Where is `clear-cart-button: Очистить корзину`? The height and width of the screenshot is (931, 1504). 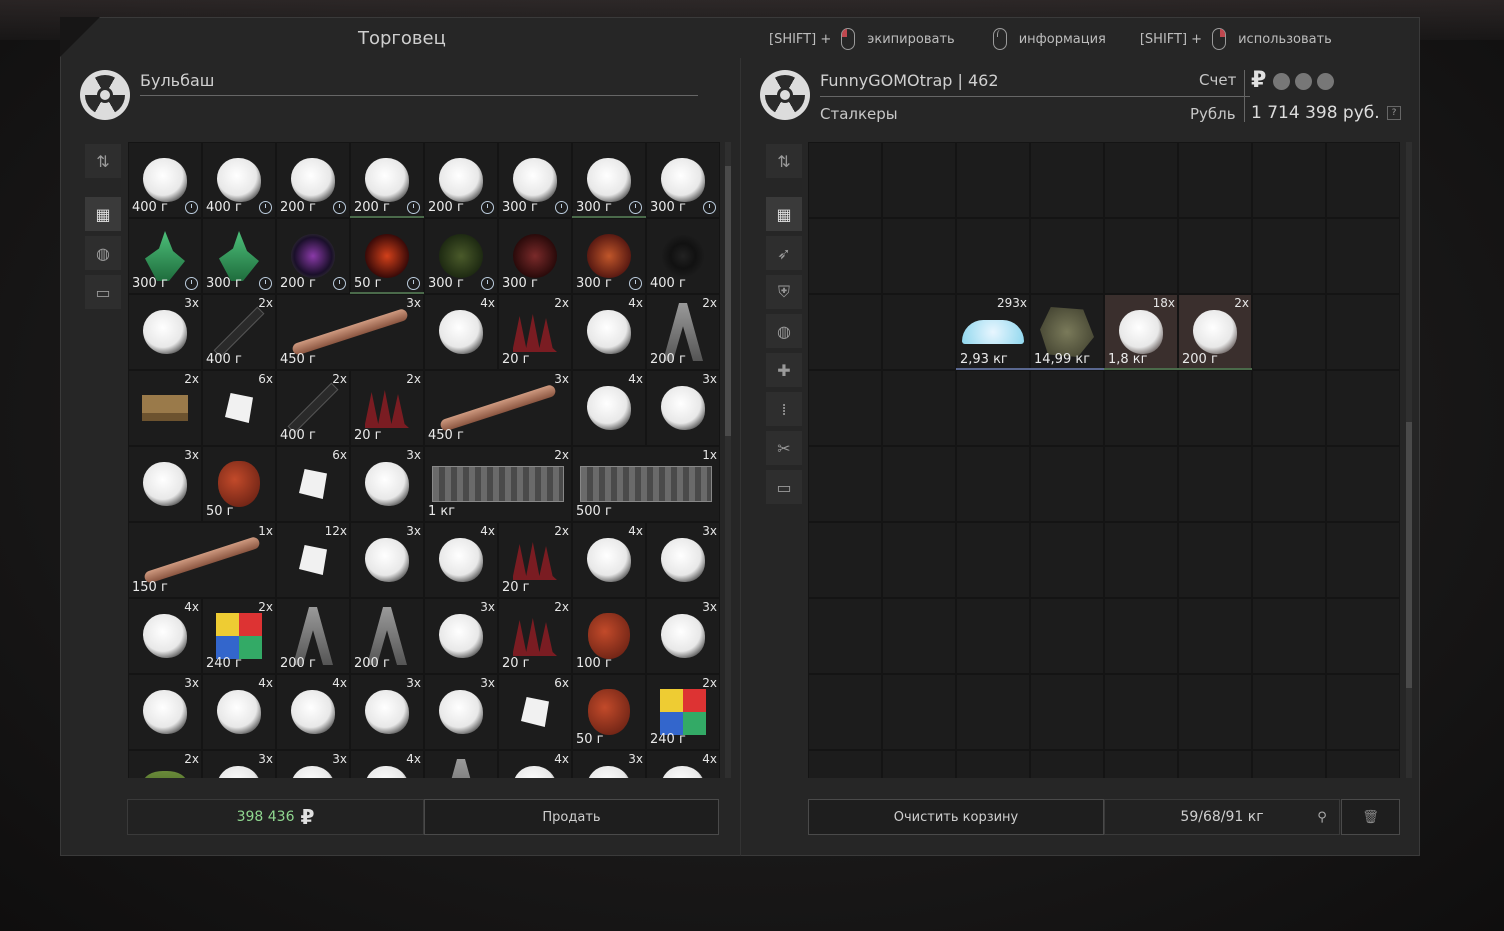
clear-cart-button: Очистить корзину is located at coordinates (956, 817).